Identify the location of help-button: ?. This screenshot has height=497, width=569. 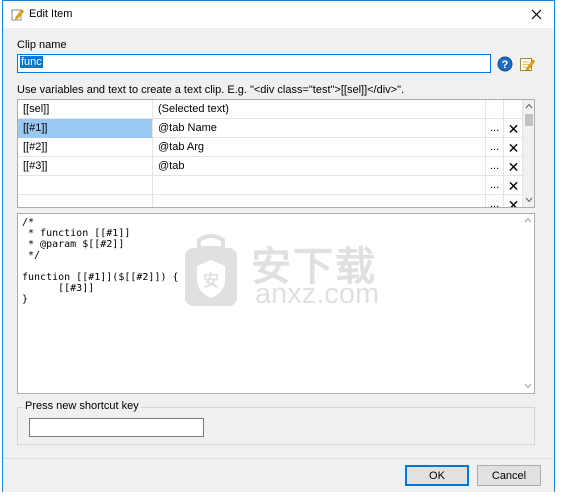
(505, 64).